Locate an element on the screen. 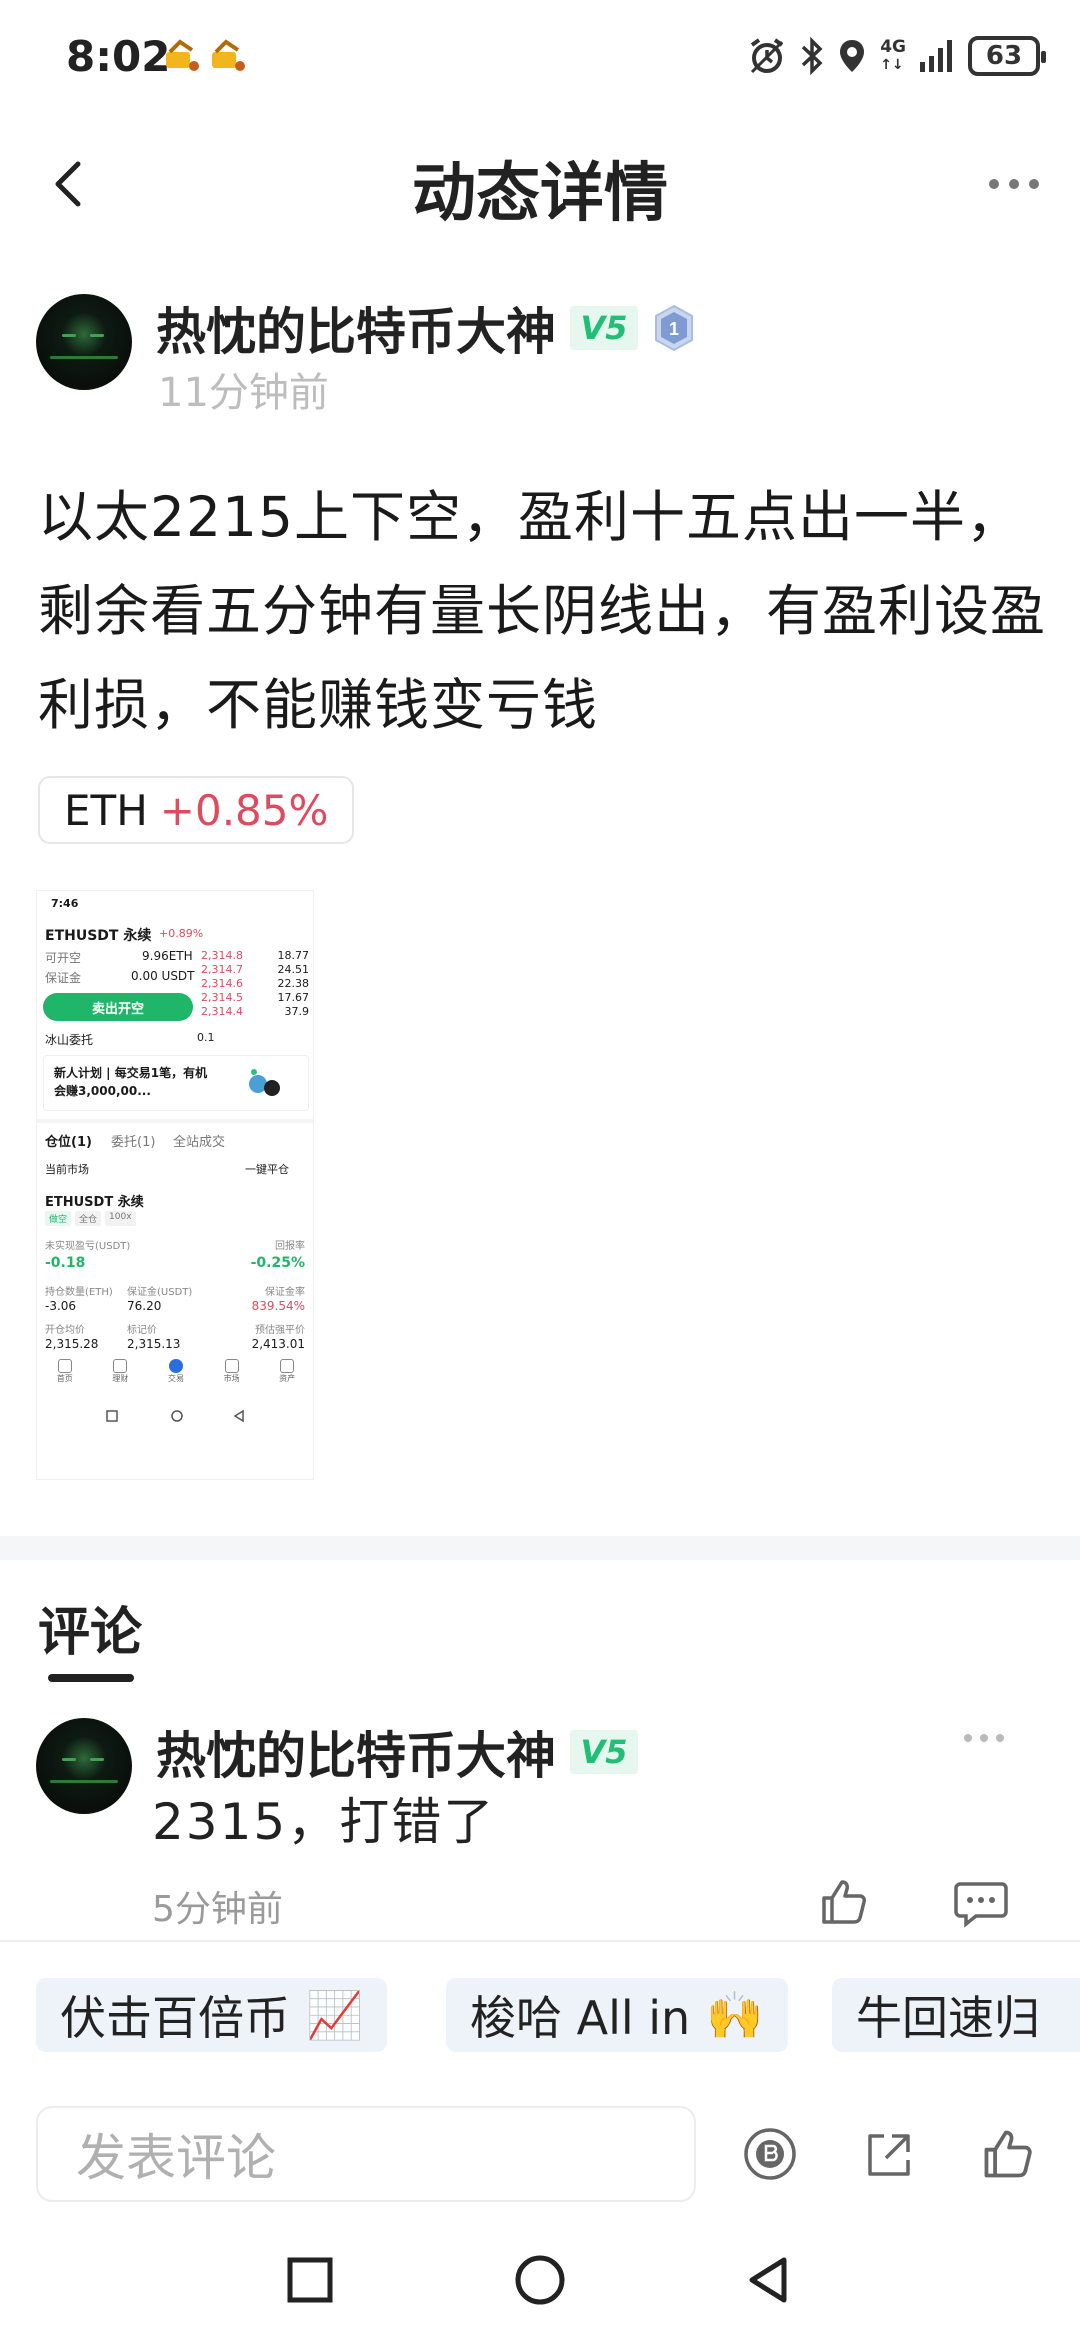  img-label: 开仓均价 is located at coordinates (65, 1330).